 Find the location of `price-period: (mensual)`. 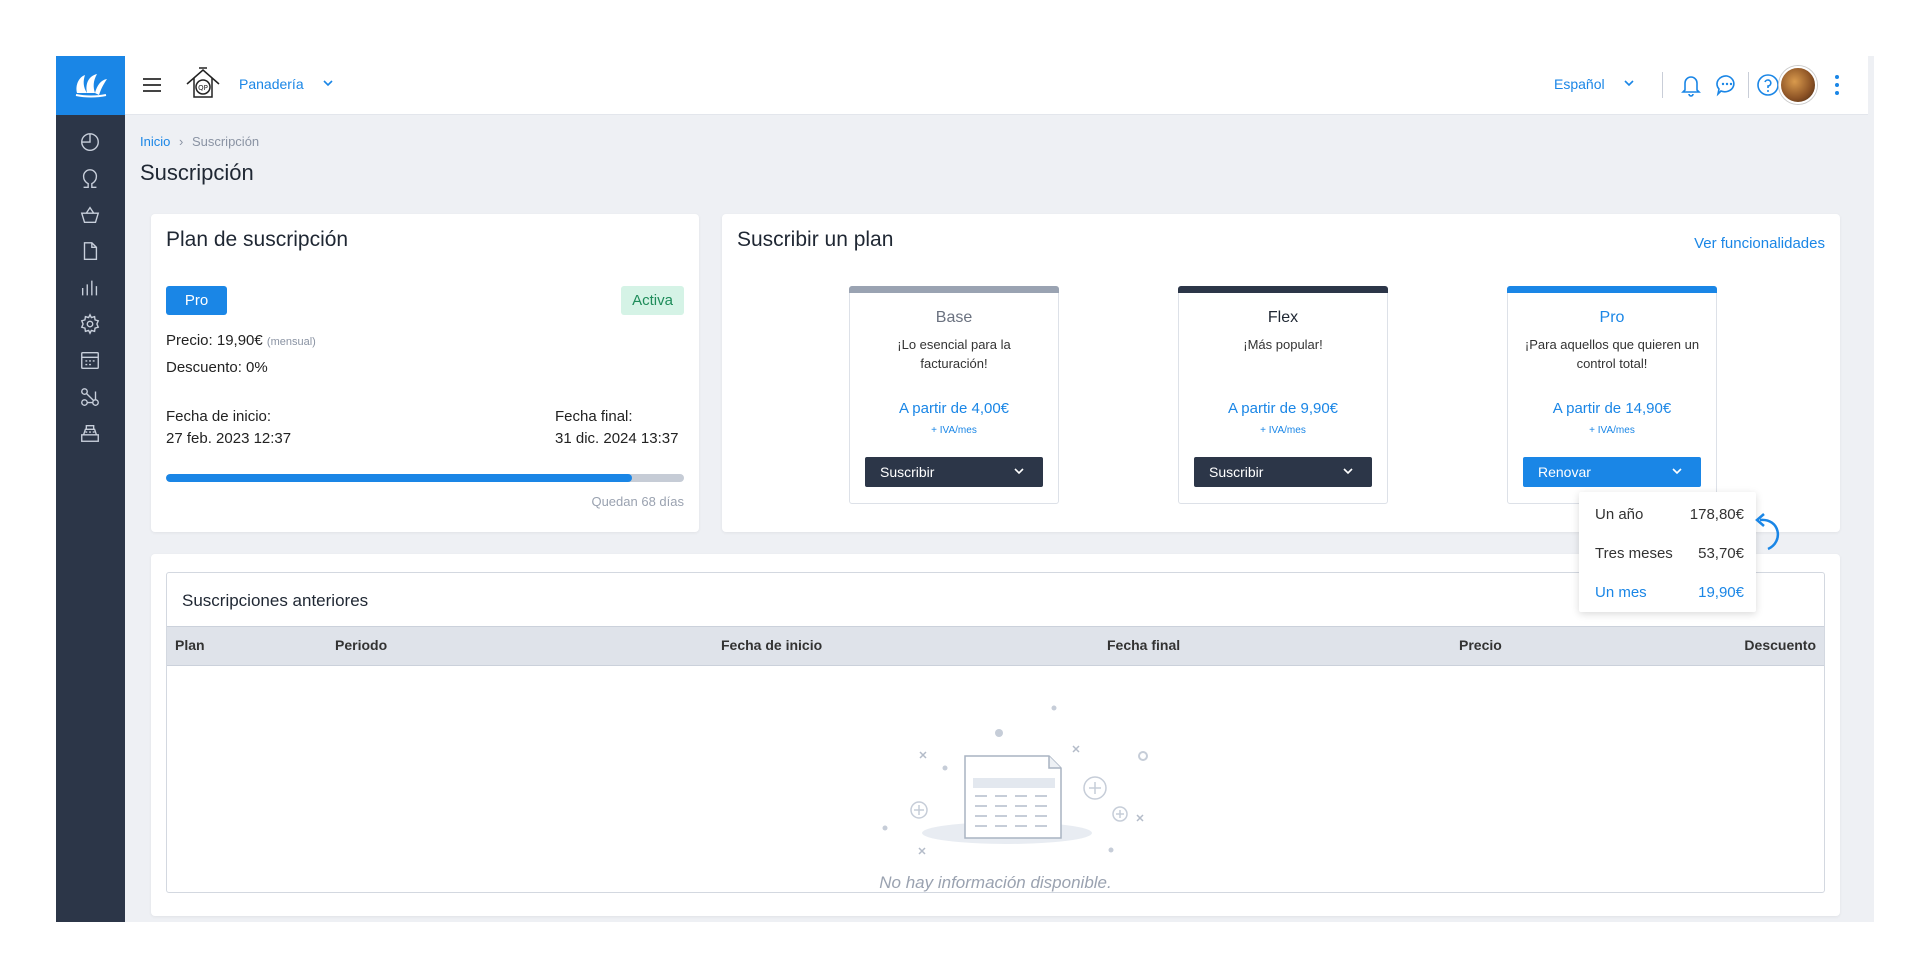

price-period: (mensual) is located at coordinates (291, 342).